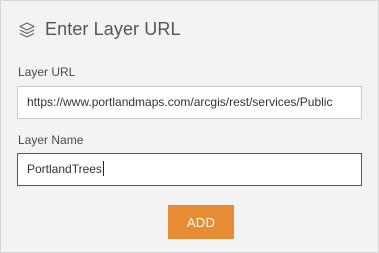  I want to click on layer-name-value: PortlandTrees, so click(64, 169).